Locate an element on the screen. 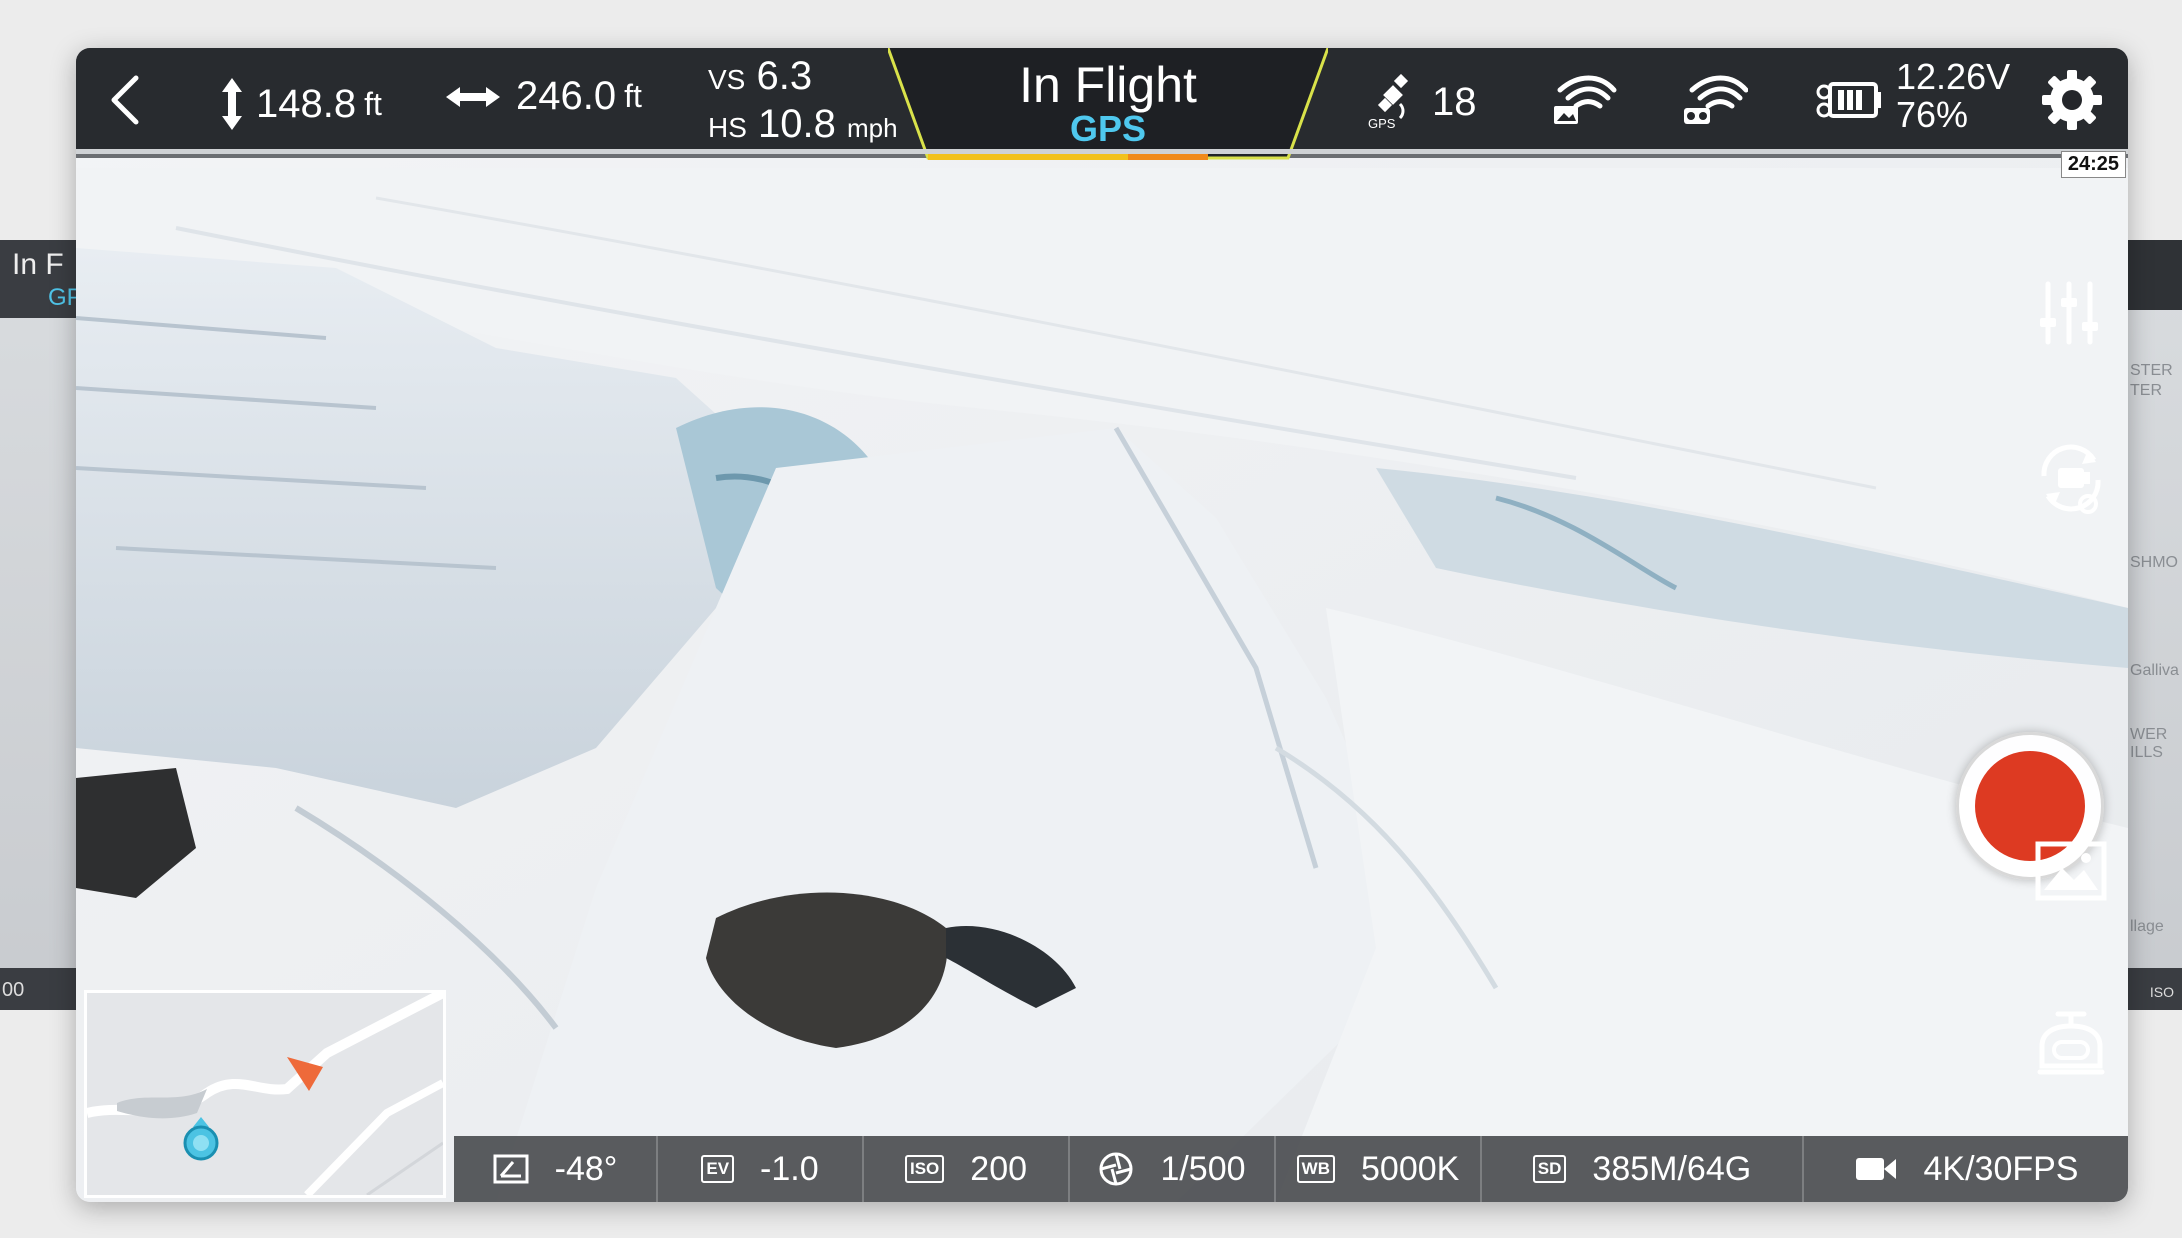 This screenshot has height=1238, width=2182. gallery-button is located at coordinates (2071, 873).